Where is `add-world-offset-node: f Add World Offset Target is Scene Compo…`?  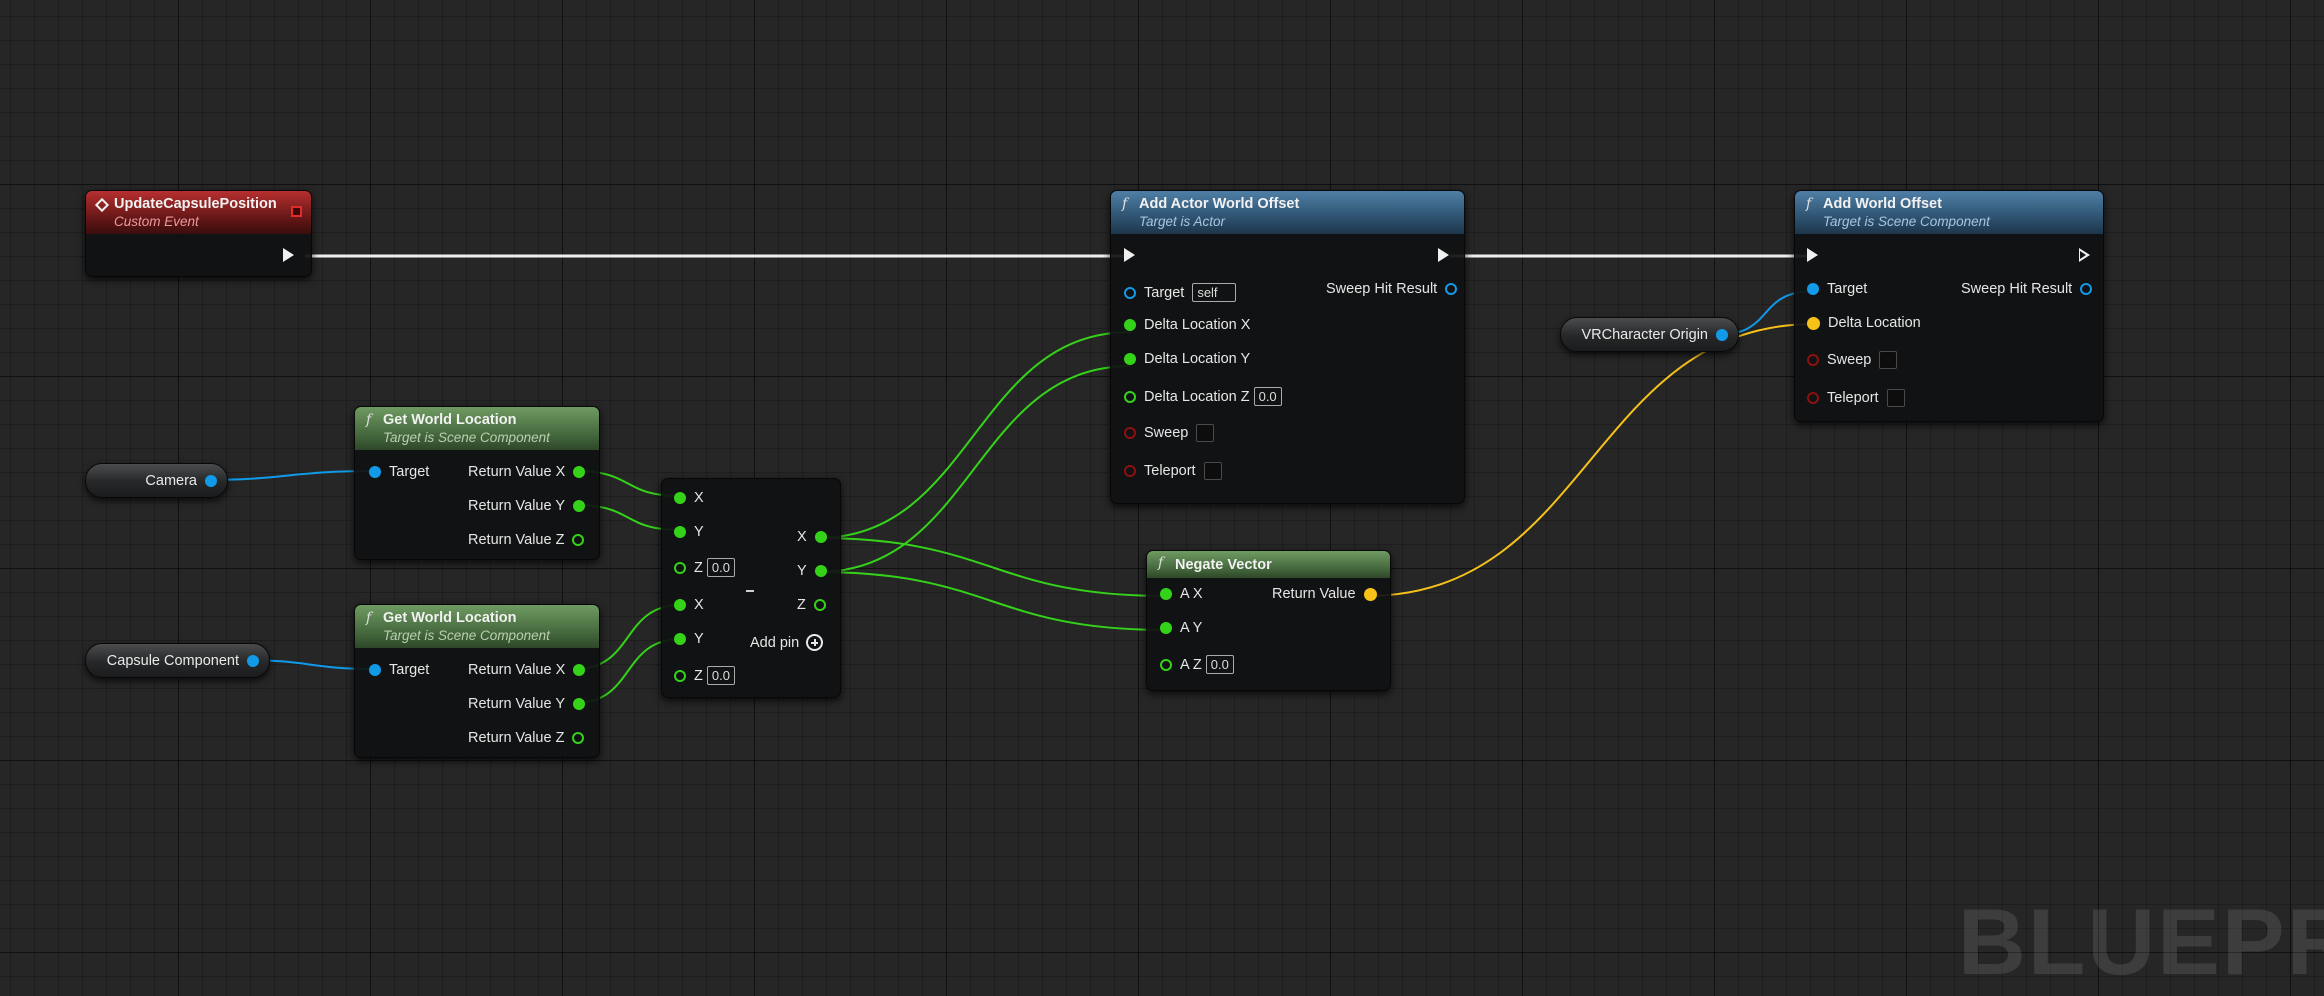
add-world-offset-node: f Add World Offset Target is Scene Compo… is located at coordinates (1949, 306).